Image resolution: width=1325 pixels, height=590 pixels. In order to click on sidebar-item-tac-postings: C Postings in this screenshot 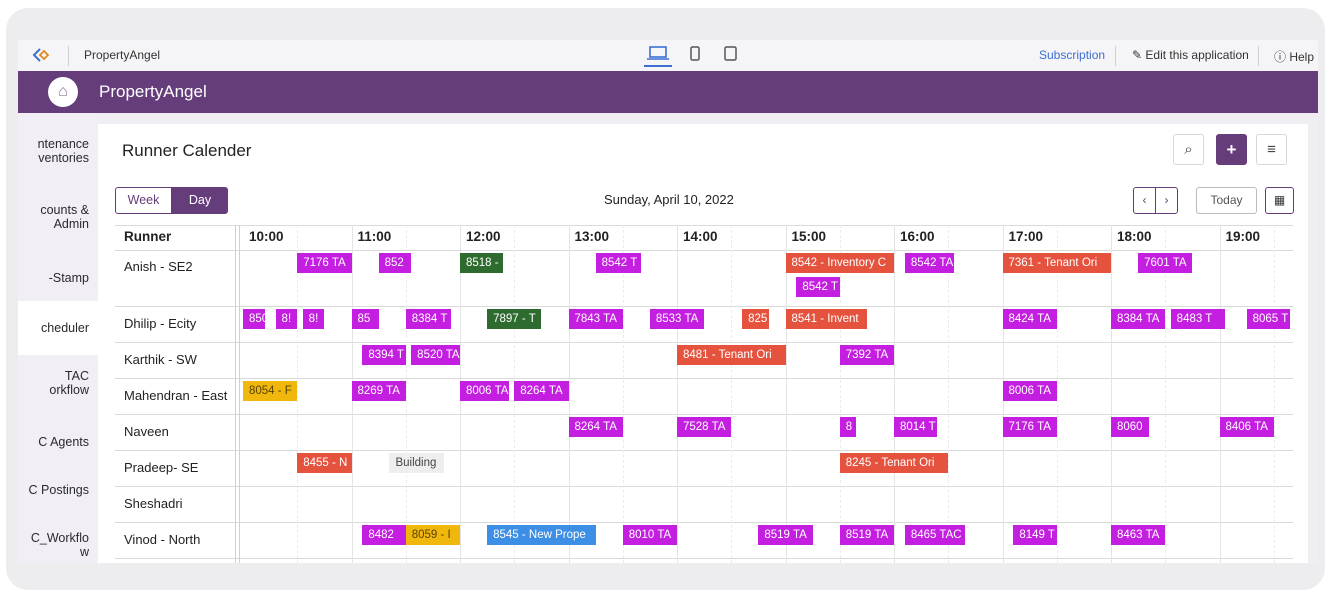, I will do `click(58, 491)`.